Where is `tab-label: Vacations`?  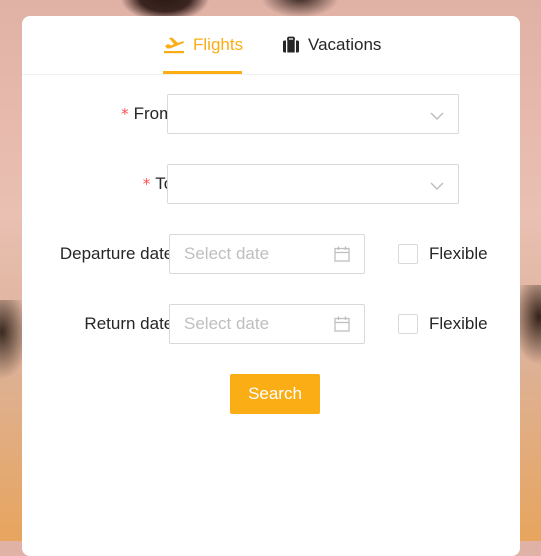
tab-label: Vacations is located at coordinates (345, 44).